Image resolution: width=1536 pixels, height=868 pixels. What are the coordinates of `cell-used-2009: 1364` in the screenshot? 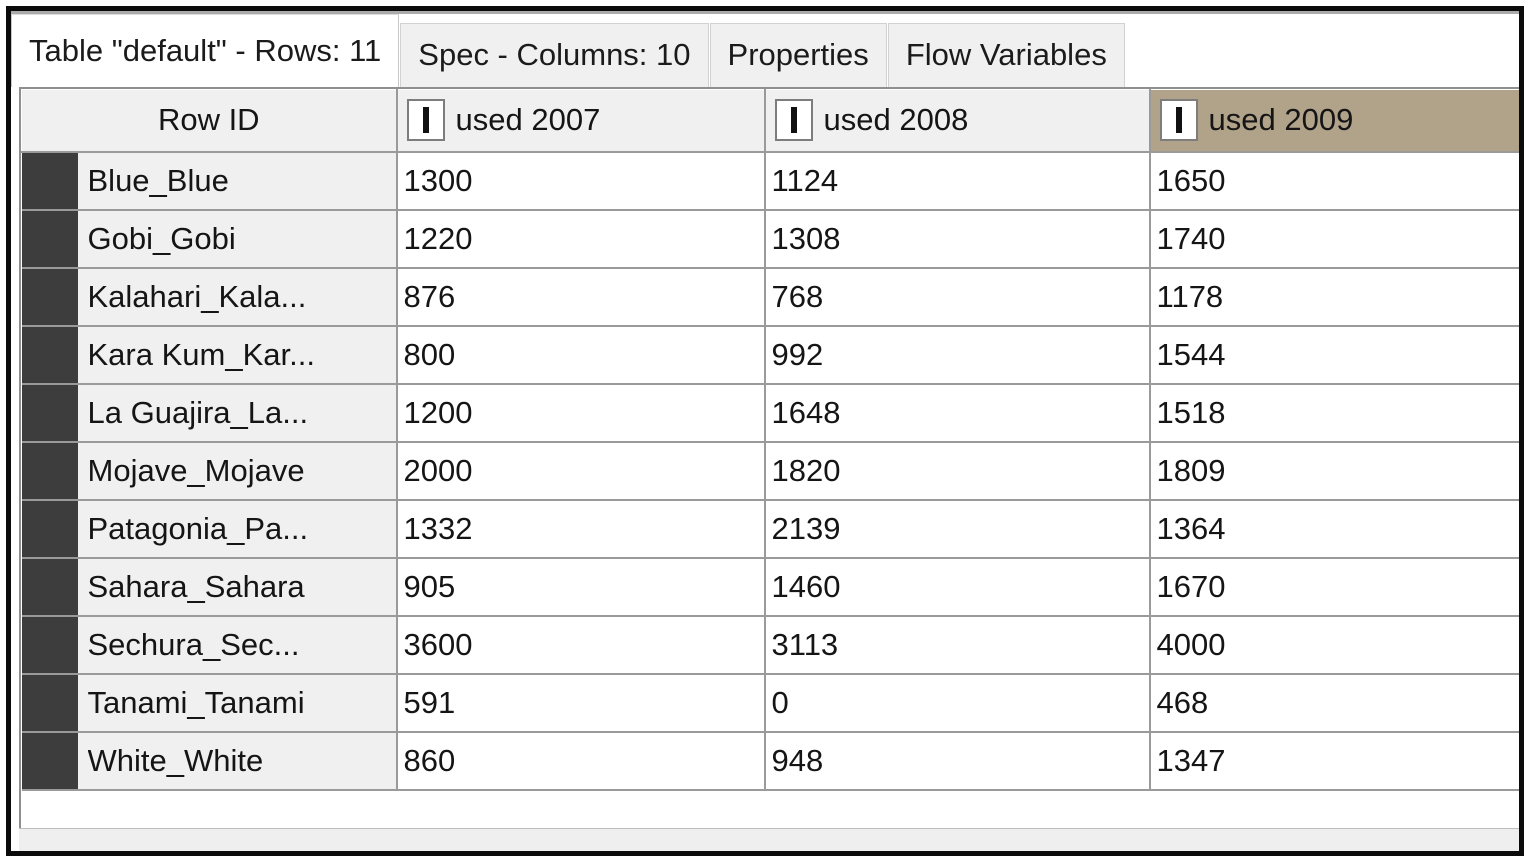 It's located at (1334, 529).